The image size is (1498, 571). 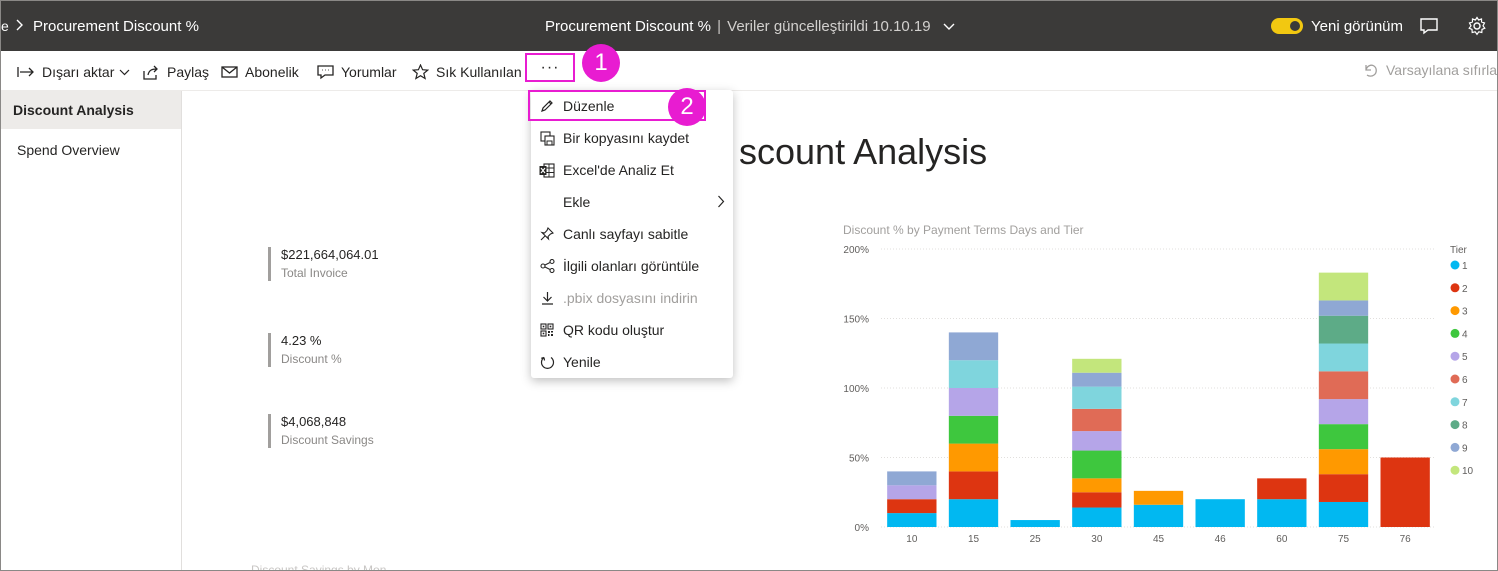 What do you see at coordinates (327, 440) in the screenshot?
I see `kpi-label: Discount Savings` at bounding box center [327, 440].